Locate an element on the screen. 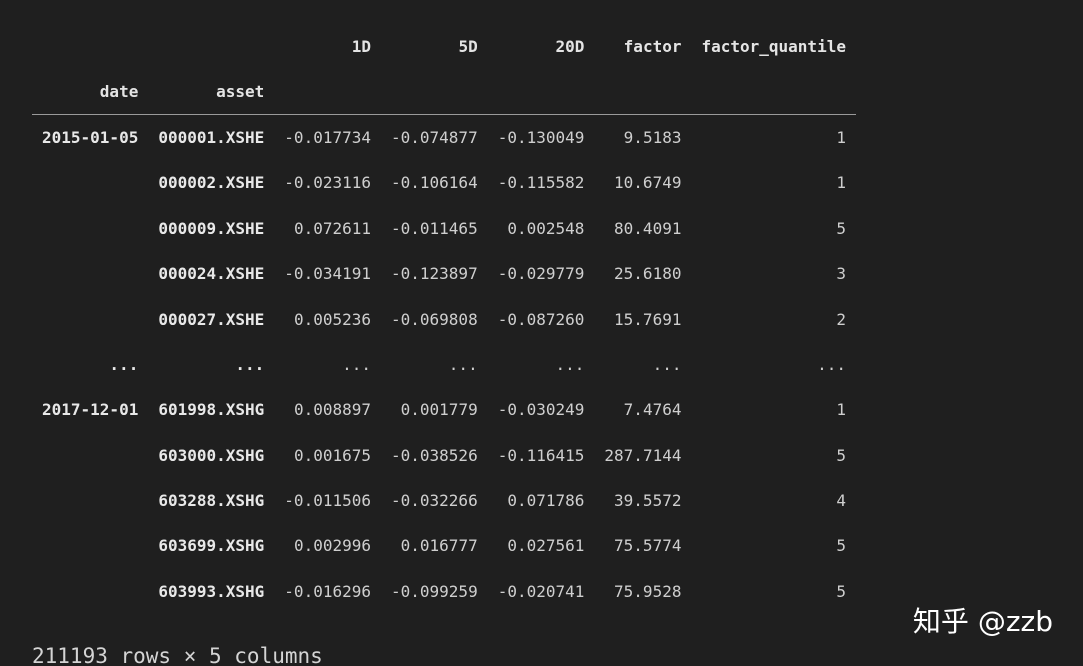 This screenshot has height=666, width=1083. table-cell: -0.020741 is located at coordinates (541, 591).